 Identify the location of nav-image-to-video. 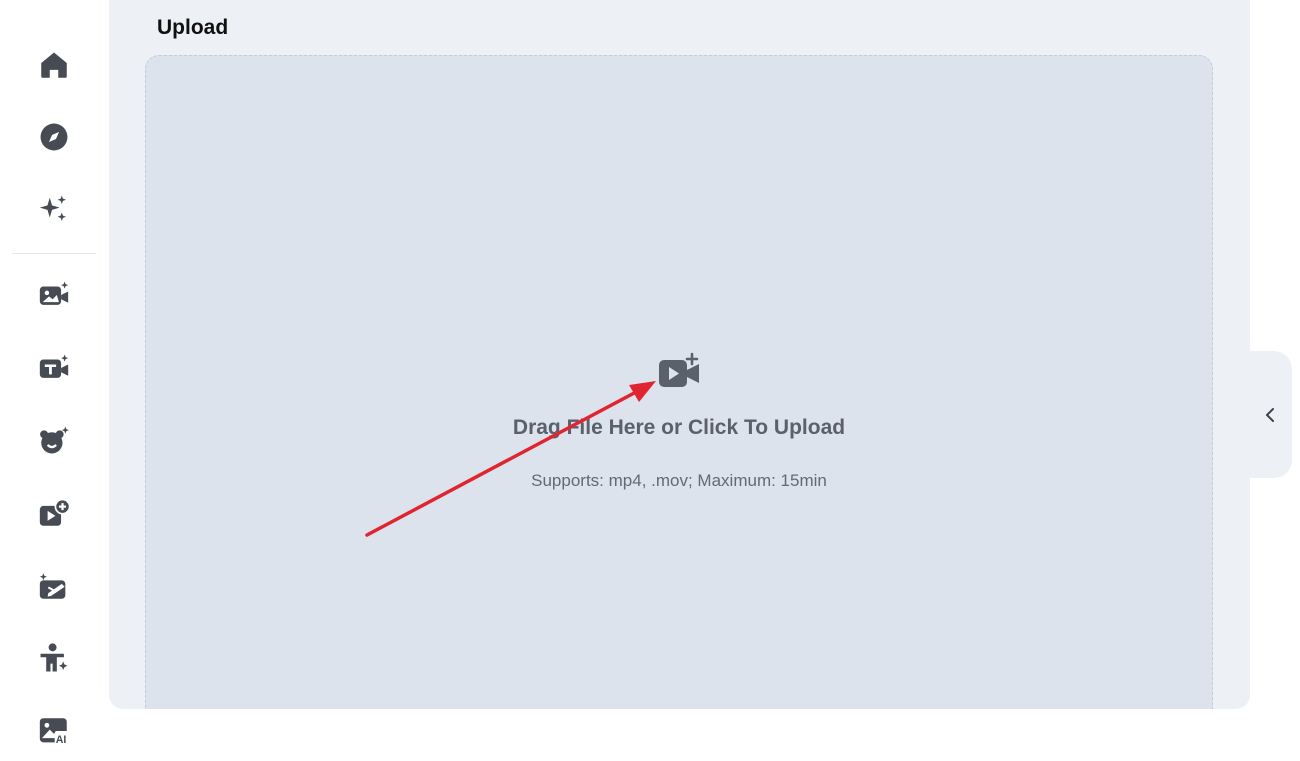
(54, 295).